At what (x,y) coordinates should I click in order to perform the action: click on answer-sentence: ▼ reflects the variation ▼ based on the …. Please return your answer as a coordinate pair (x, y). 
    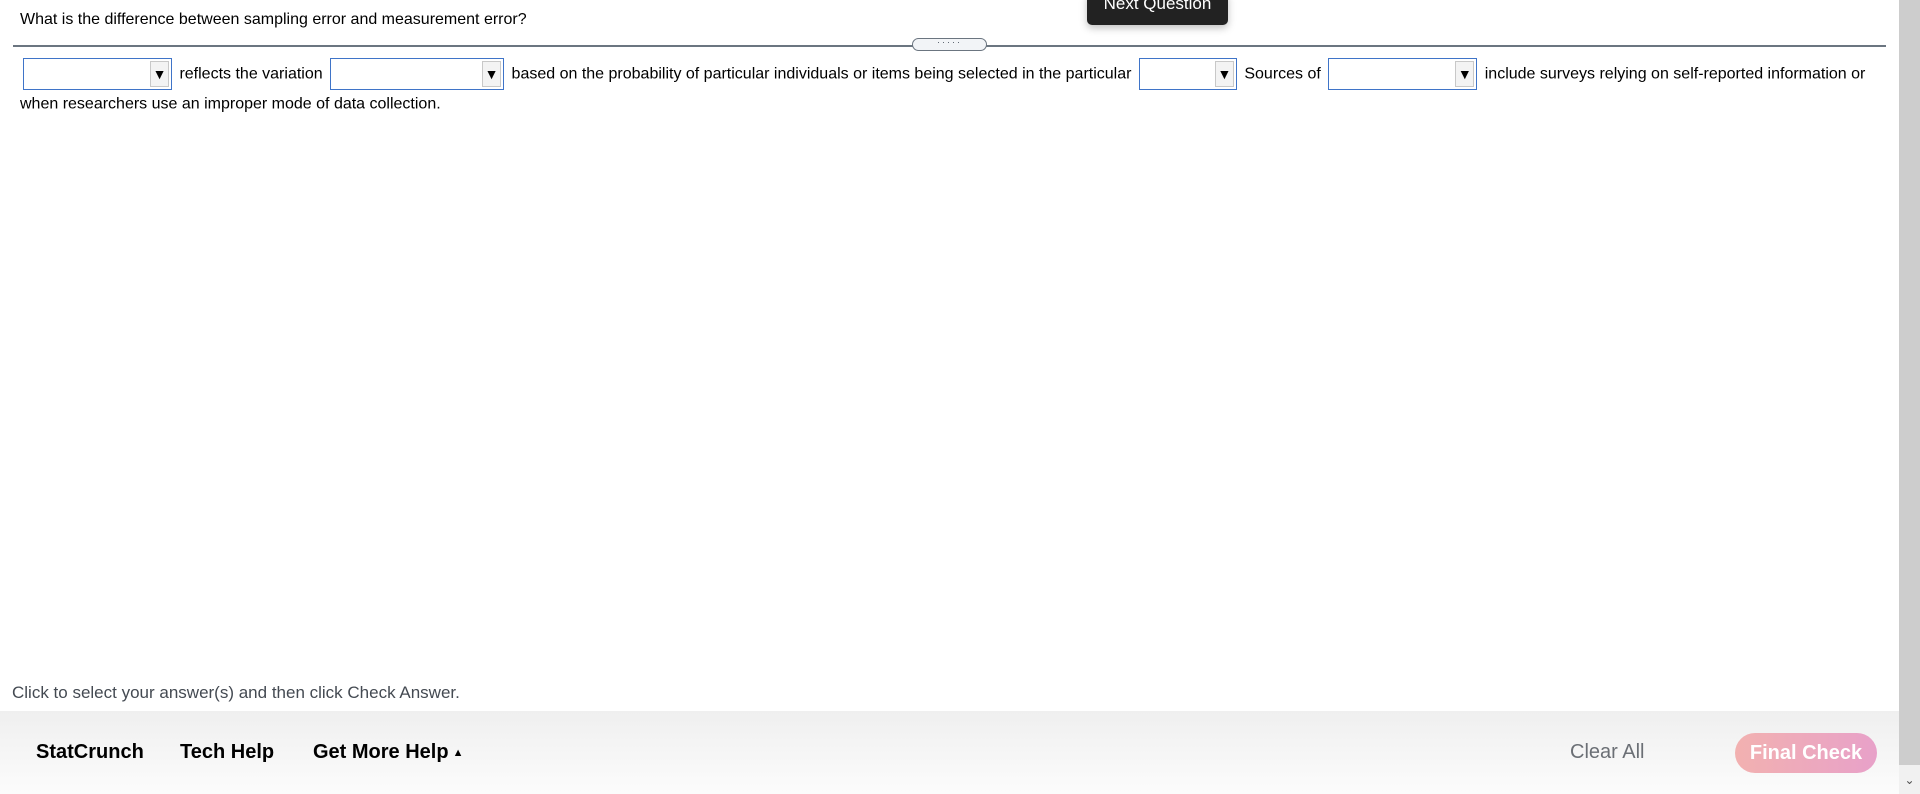
    Looking at the image, I should click on (950, 87).